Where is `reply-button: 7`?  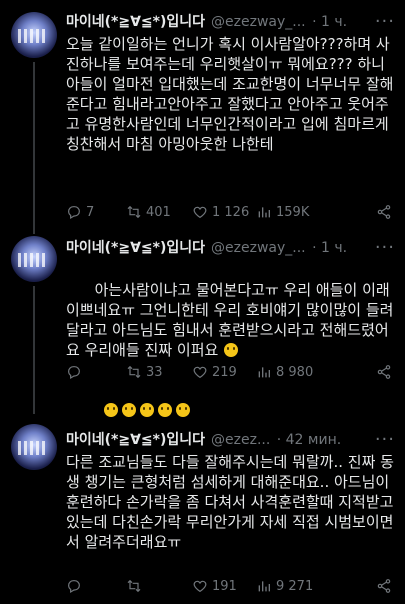 reply-button: 7 is located at coordinates (96, 212).